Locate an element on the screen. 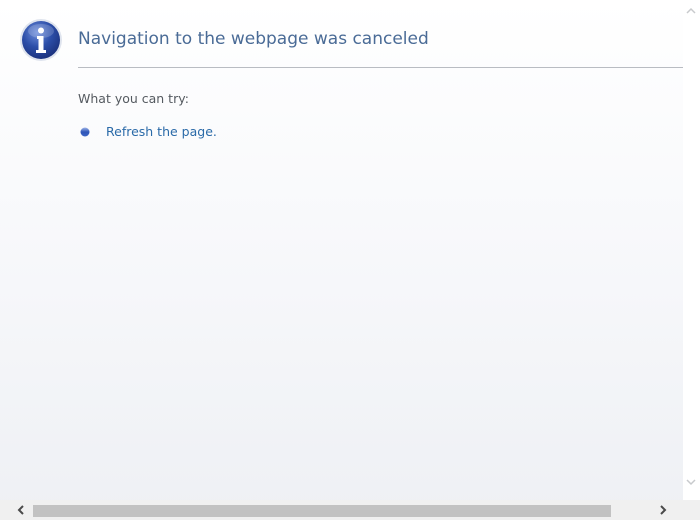 This screenshot has height=520, width=700. chevron-down-icon is located at coordinates (691, 482).